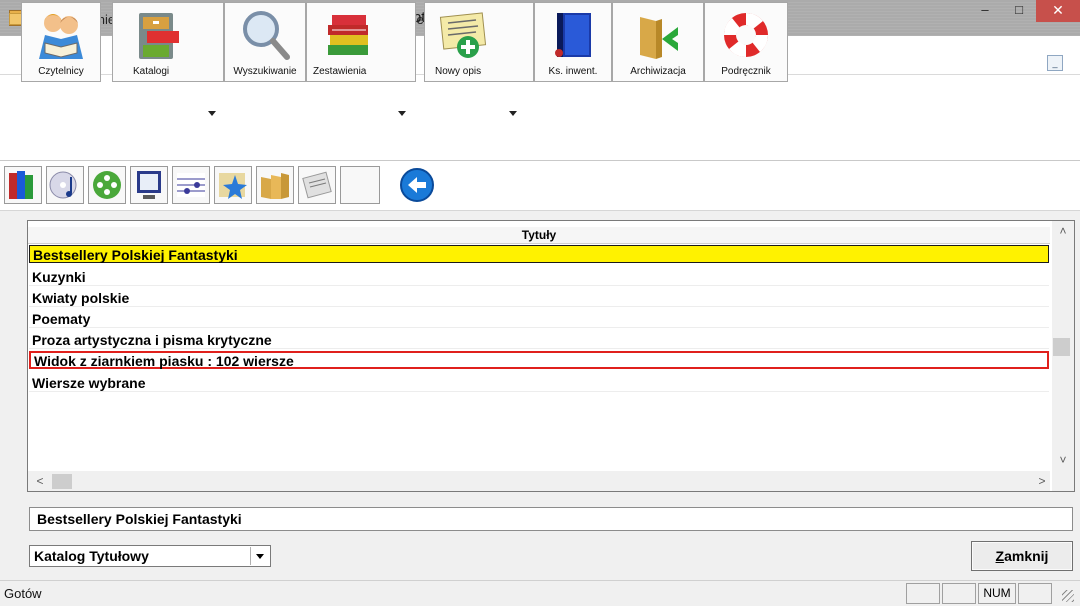  What do you see at coordinates (1019, 11) in the screenshot?
I see `maximize-button: □` at bounding box center [1019, 11].